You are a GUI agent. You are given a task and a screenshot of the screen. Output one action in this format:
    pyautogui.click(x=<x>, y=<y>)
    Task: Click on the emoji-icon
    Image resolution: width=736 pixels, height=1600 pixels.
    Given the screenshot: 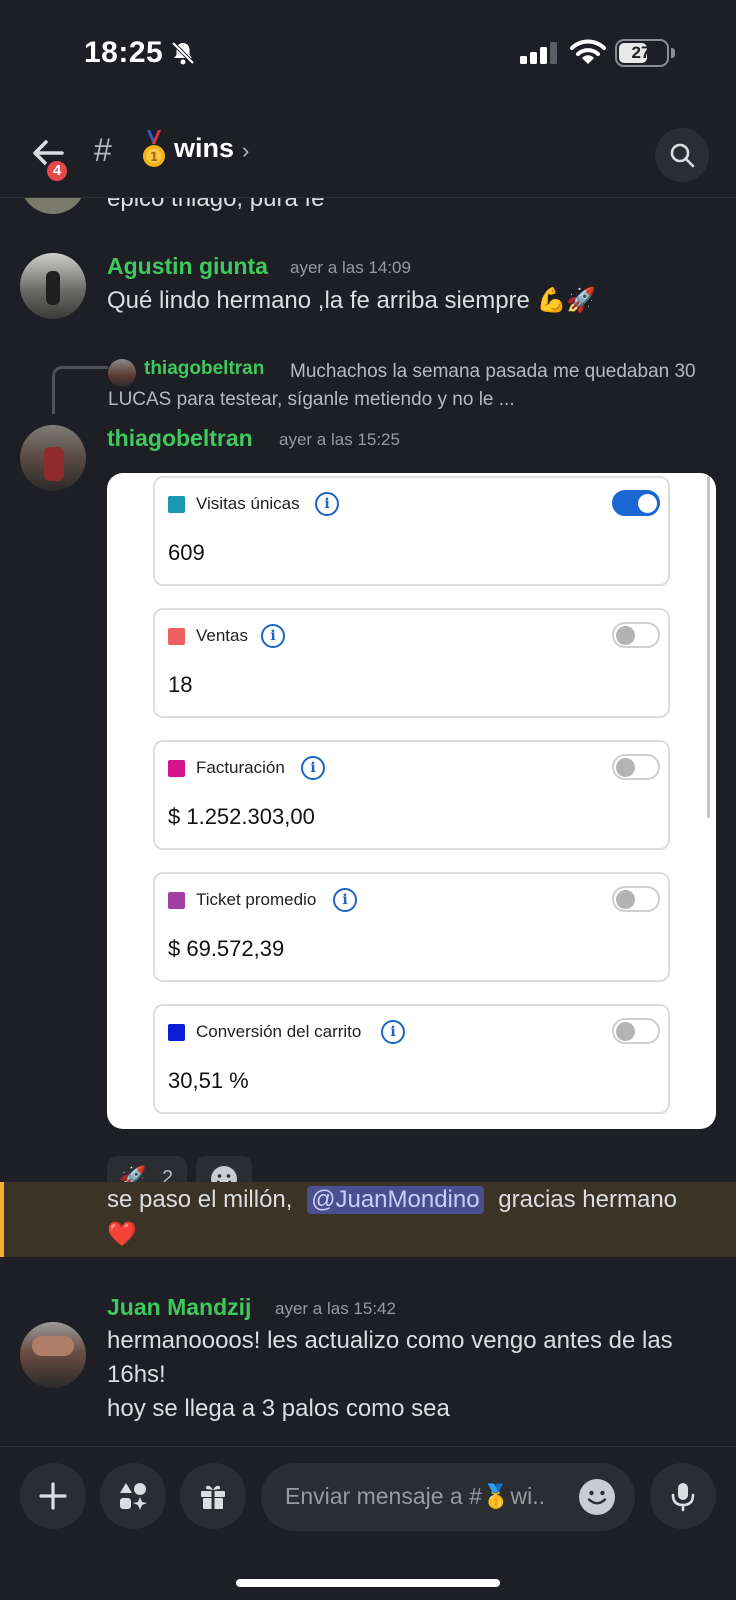 What is the action you would take?
    pyautogui.click(x=597, y=1497)
    